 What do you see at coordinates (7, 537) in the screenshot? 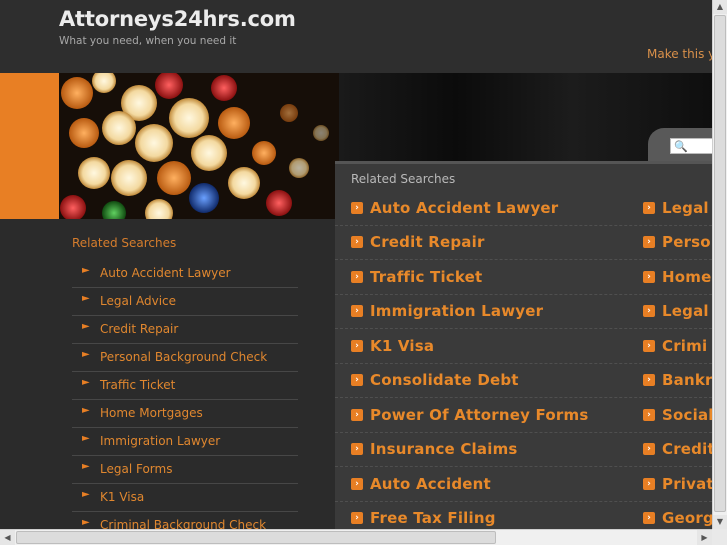
I see `scroll-left-icon: ◀` at bounding box center [7, 537].